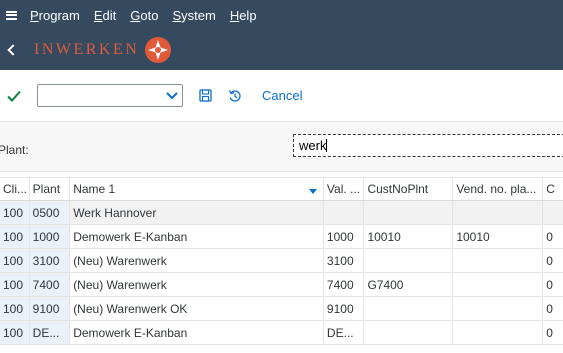 This screenshot has width=563, height=353. I want to click on menu-goto-label: Goto, so click(144, 15).